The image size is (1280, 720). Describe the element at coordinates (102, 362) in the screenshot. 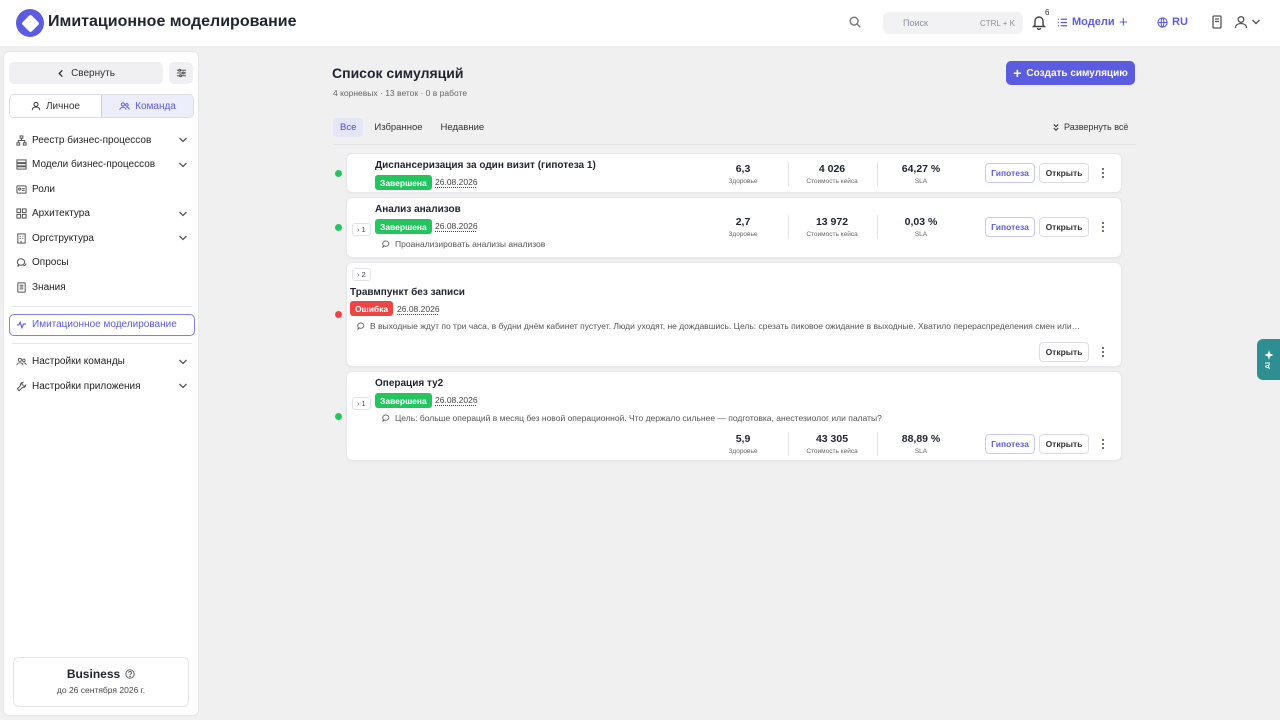

I see `sidebar-item-team-settings: Настройки команды` at that location.